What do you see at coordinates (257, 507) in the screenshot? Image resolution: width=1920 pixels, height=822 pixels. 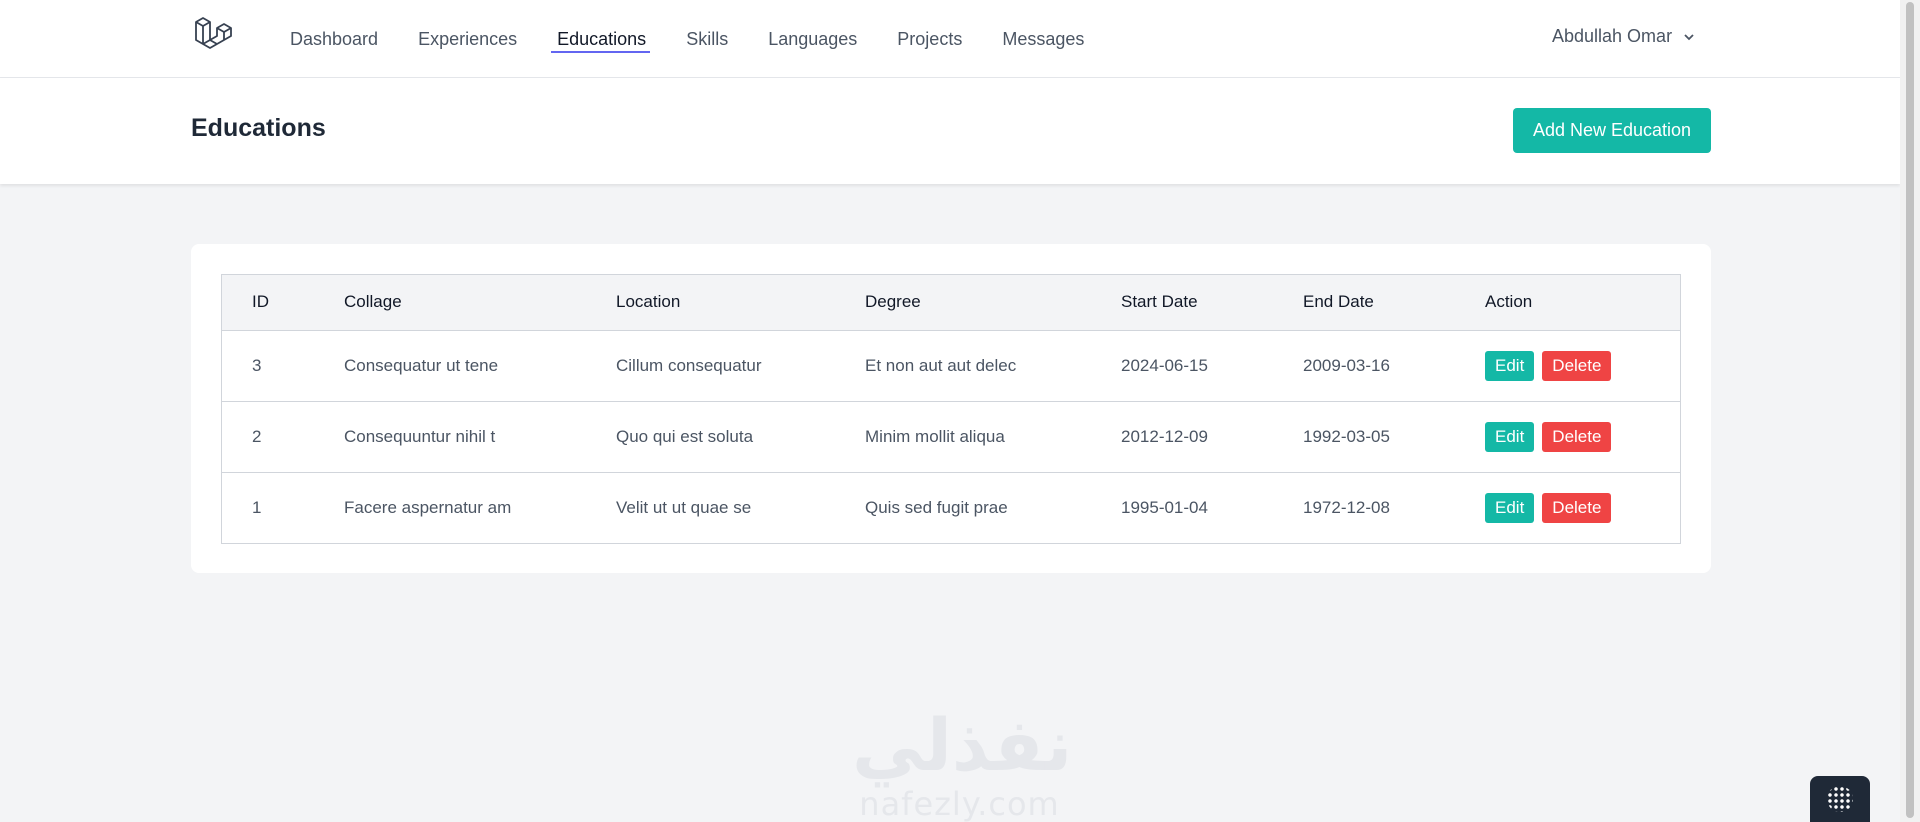 I see `cell-id: 1` at bounding box center [257, 507].